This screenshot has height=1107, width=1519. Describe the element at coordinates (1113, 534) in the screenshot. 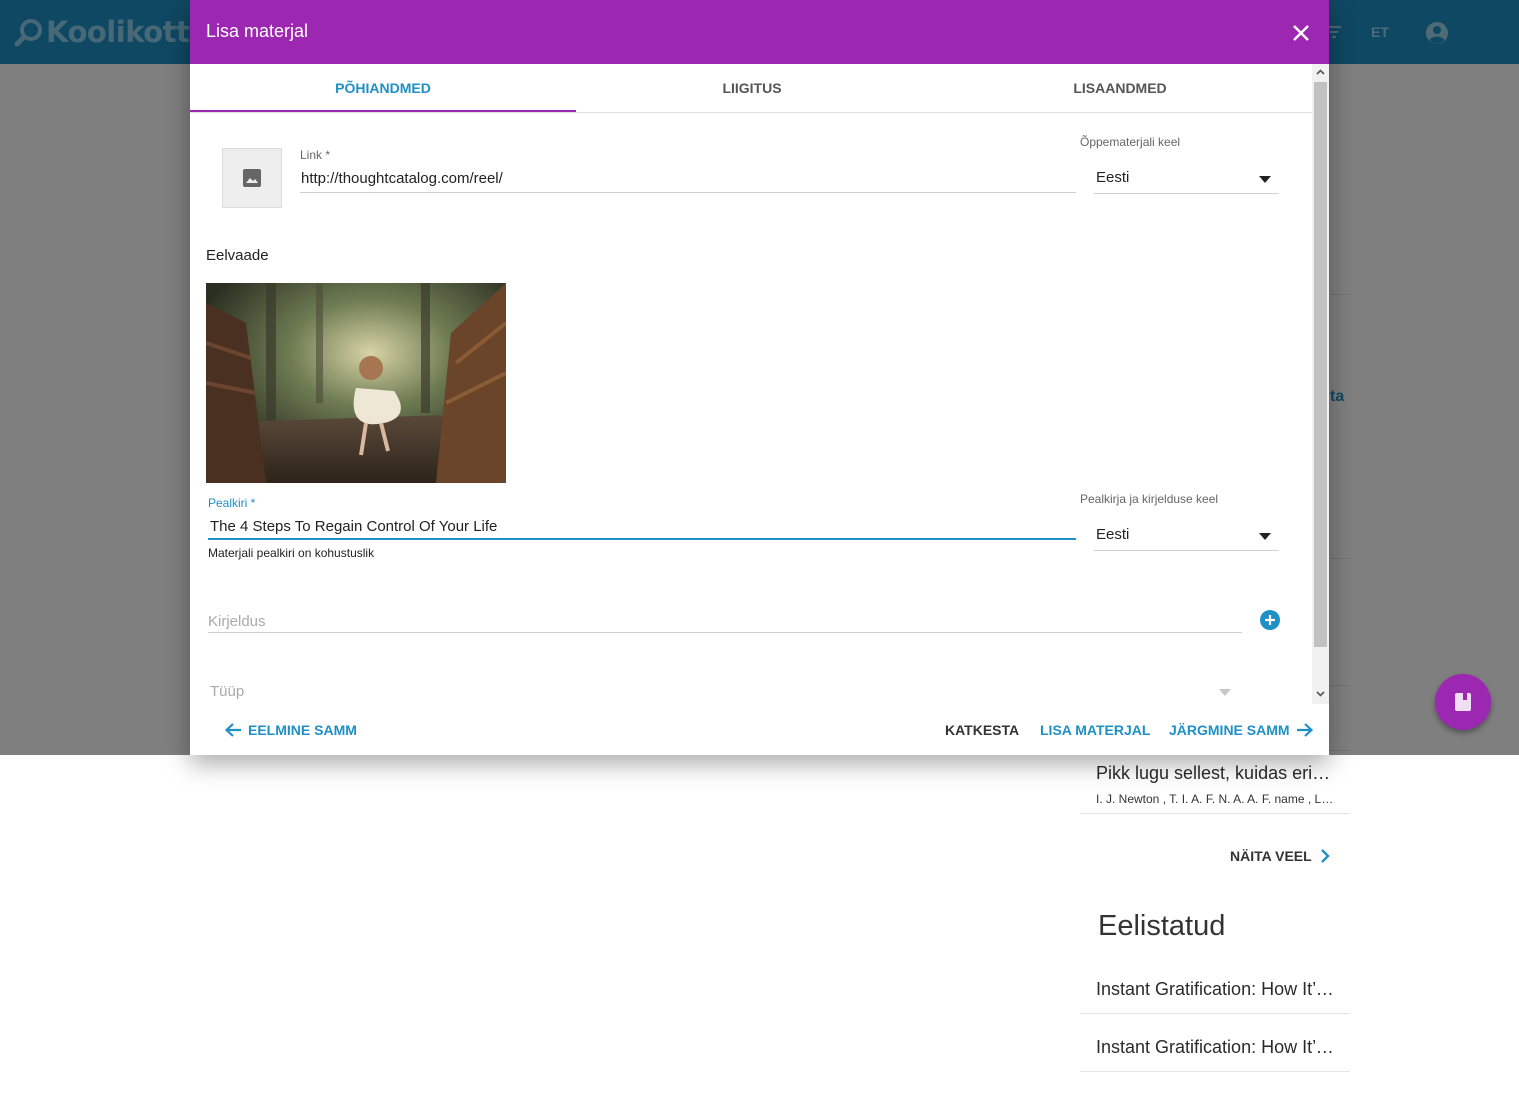

I see `title-language-value: Eesti` at that location.